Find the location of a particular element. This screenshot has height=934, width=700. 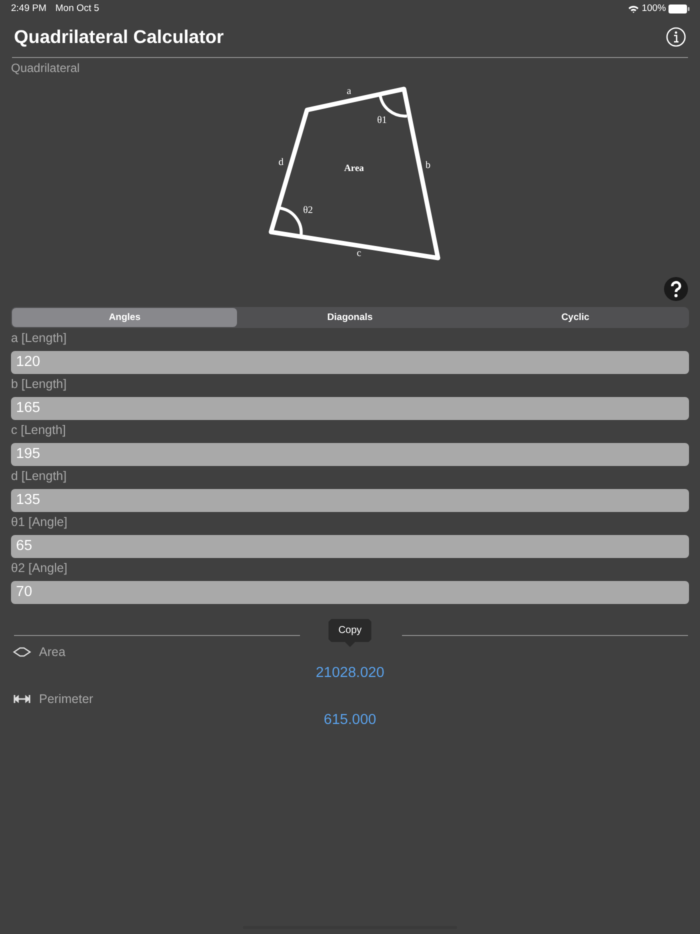

side-label: c is located at coordinates (359, 253).